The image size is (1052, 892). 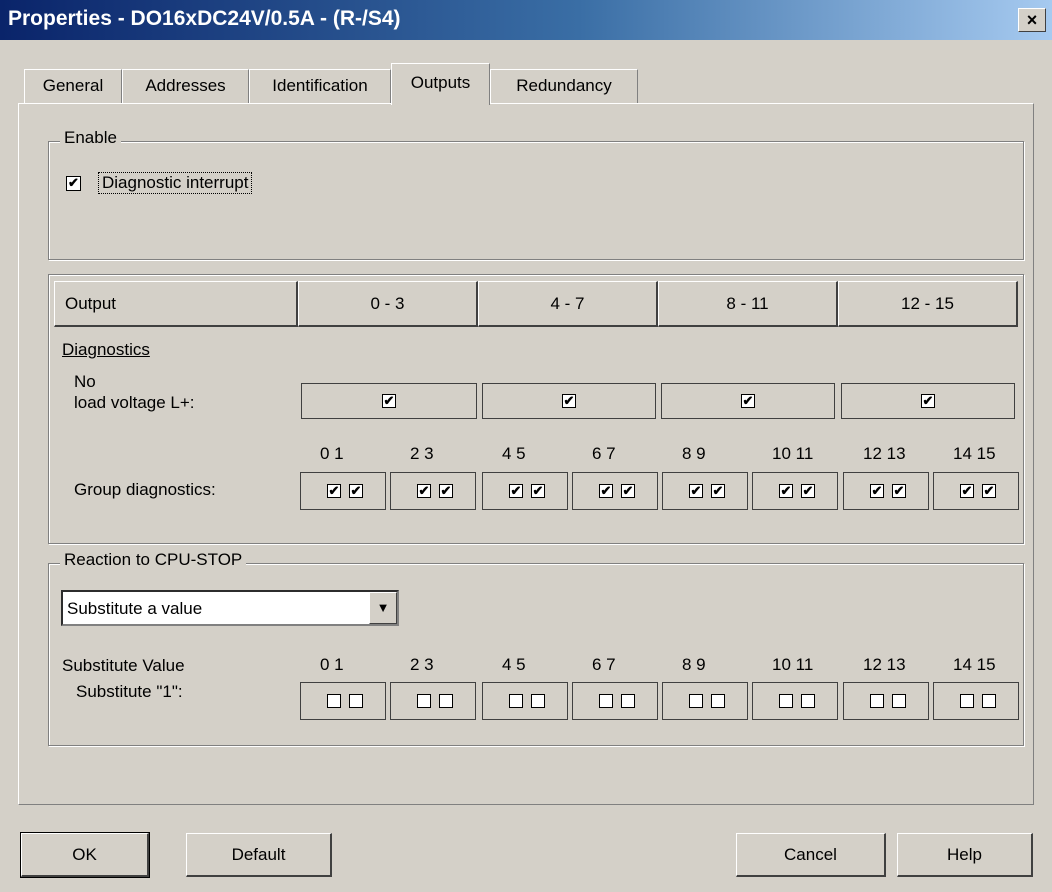 I want to click on tab-label: Identification, so click(x=320, y=85).